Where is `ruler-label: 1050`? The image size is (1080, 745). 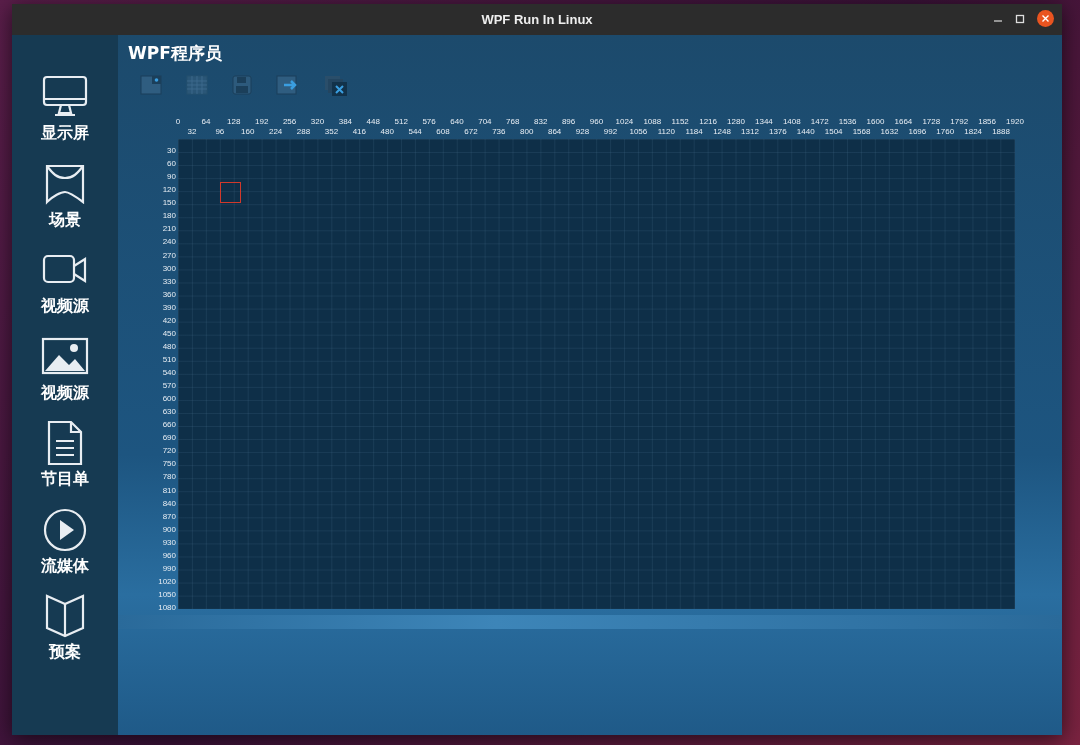 ruler-label: 1050 is located at coordinates (167, 594).